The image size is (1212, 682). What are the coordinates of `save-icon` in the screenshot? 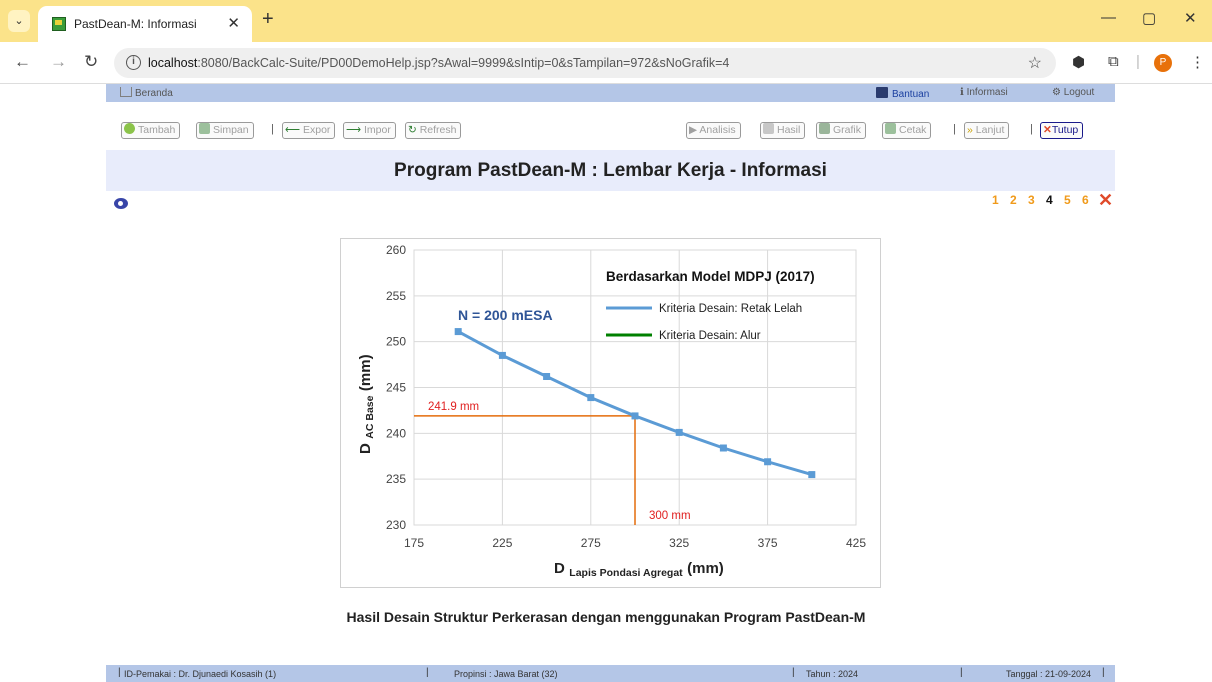 It's located at (204, 128).